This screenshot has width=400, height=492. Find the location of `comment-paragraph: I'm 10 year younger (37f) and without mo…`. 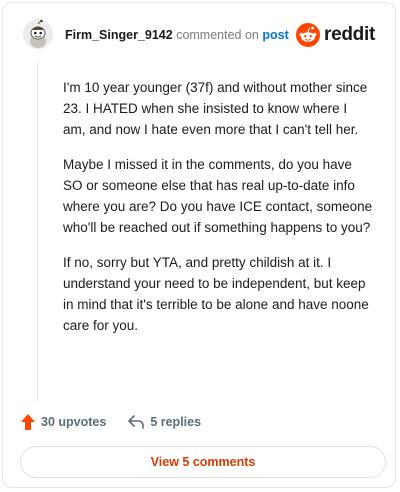

comment-paragraph: I'm 10 year younger (37f) and without mo… is located at coordinates (215, 108).